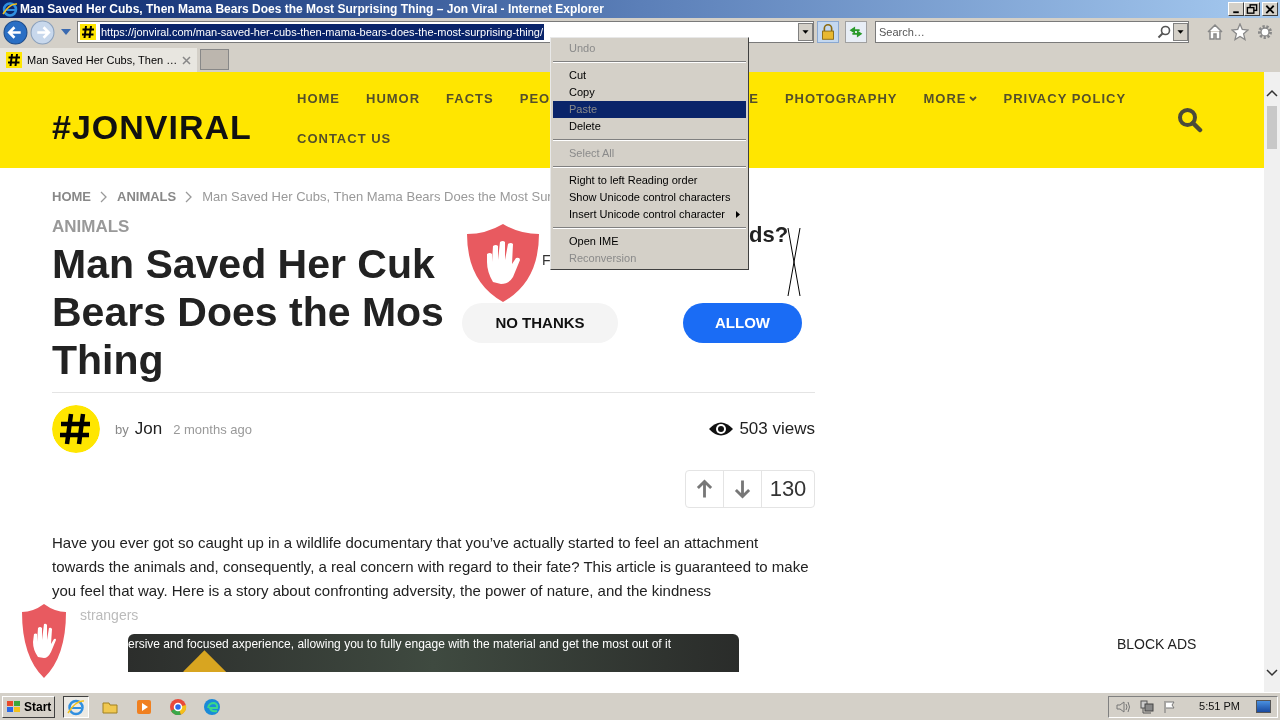 Image resolution: width=1280 pixels, height=720 pixels. I want to click on nav-link: HUMOR, so click(393, 99).